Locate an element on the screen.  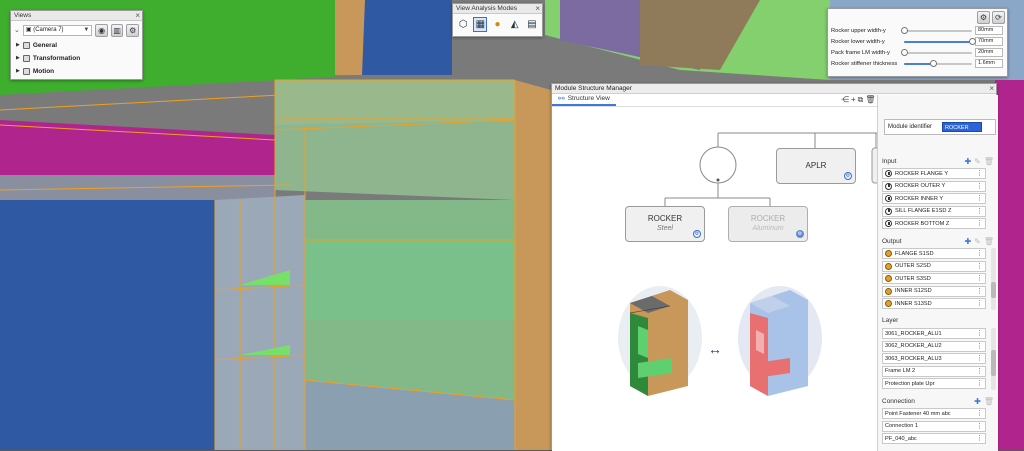
list-item: Frame LM 2 ⋮ is located at coordinates (934, 371).